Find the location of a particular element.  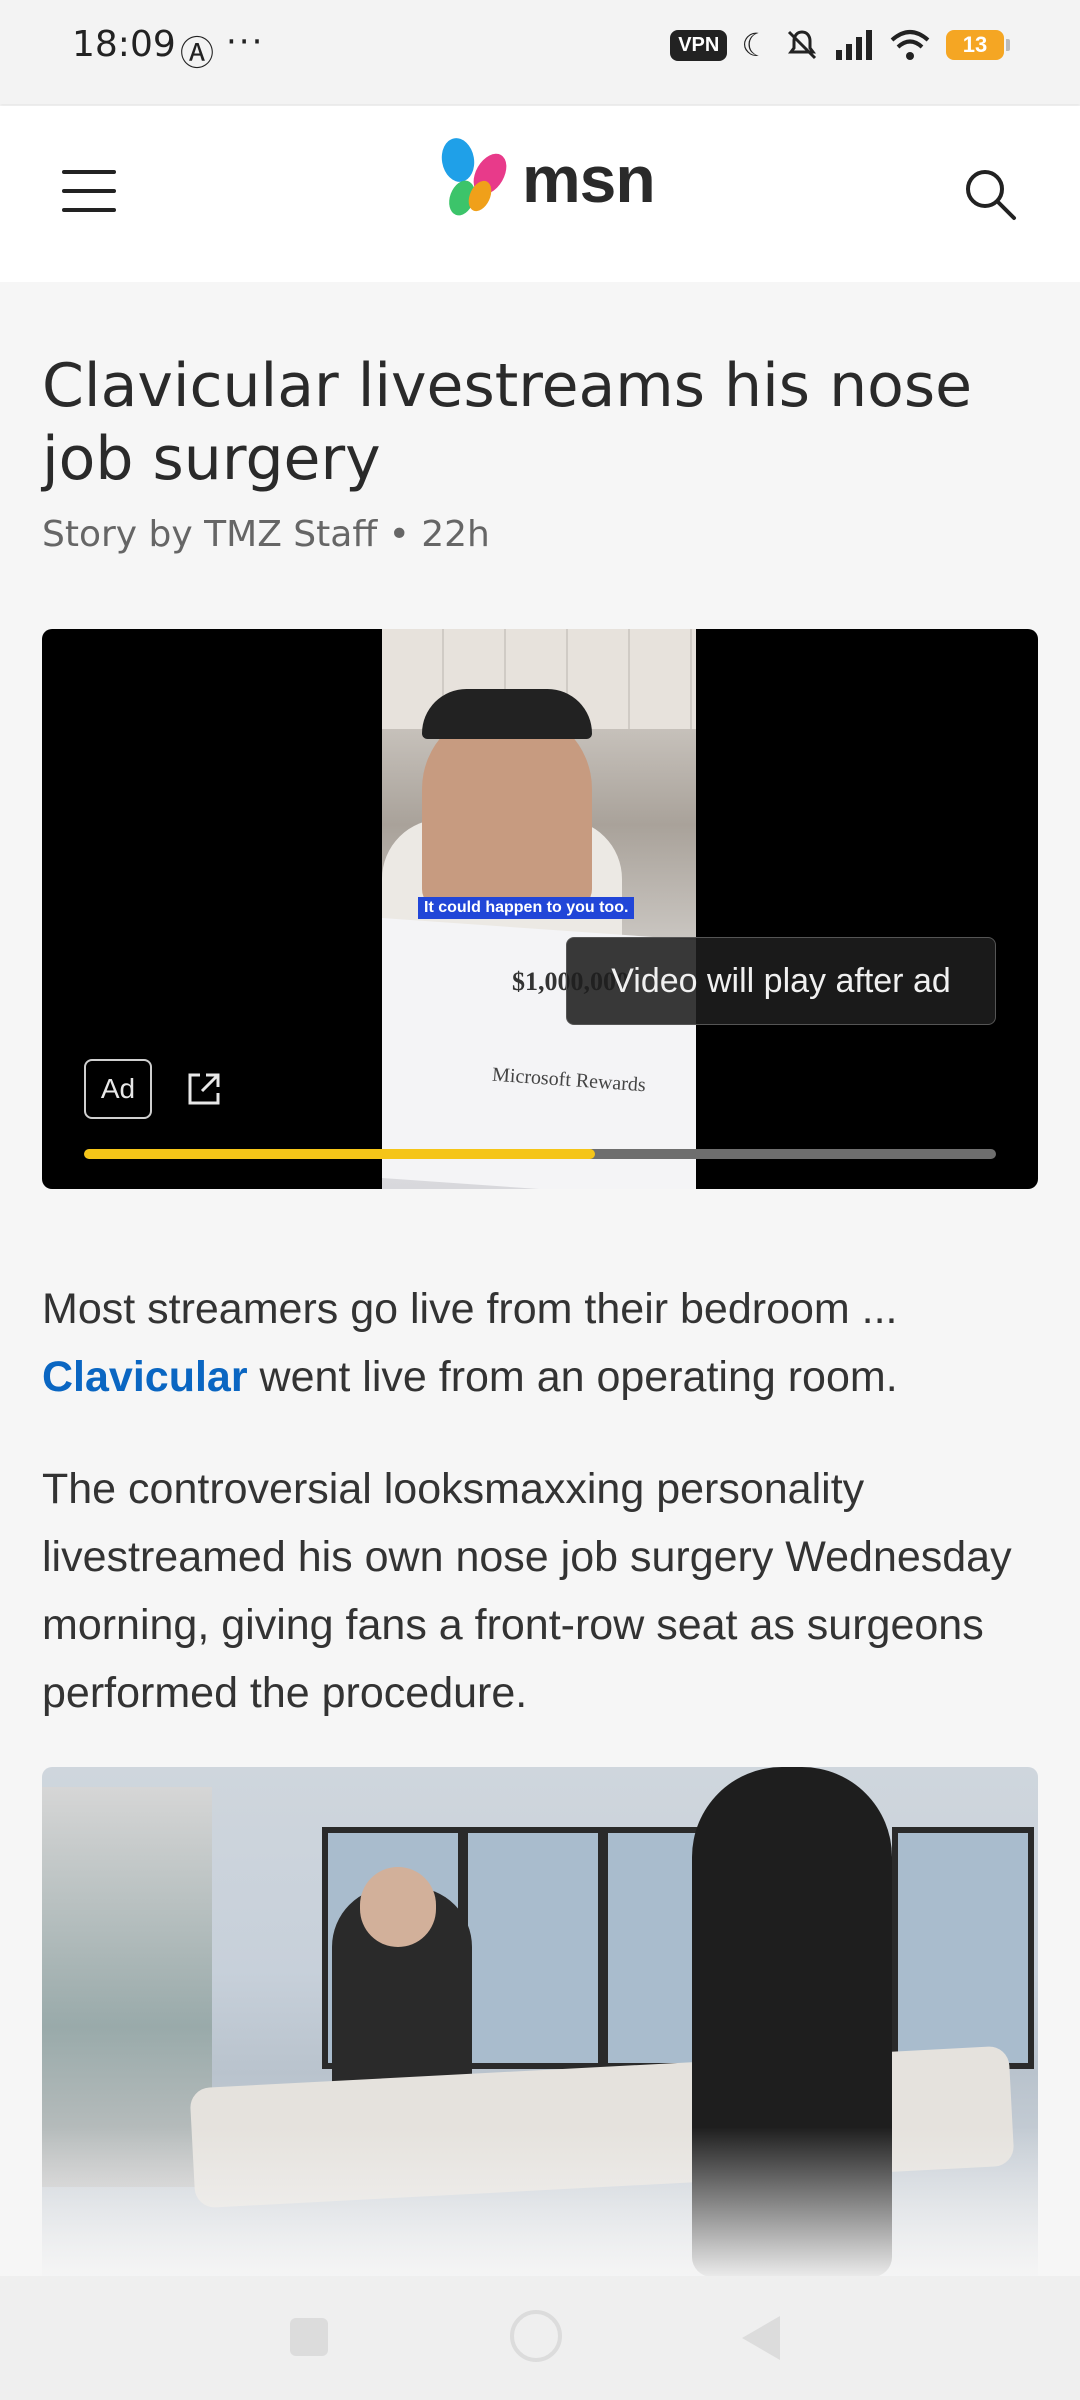

ad-progress-fill is located at coordinates (339, 1154).